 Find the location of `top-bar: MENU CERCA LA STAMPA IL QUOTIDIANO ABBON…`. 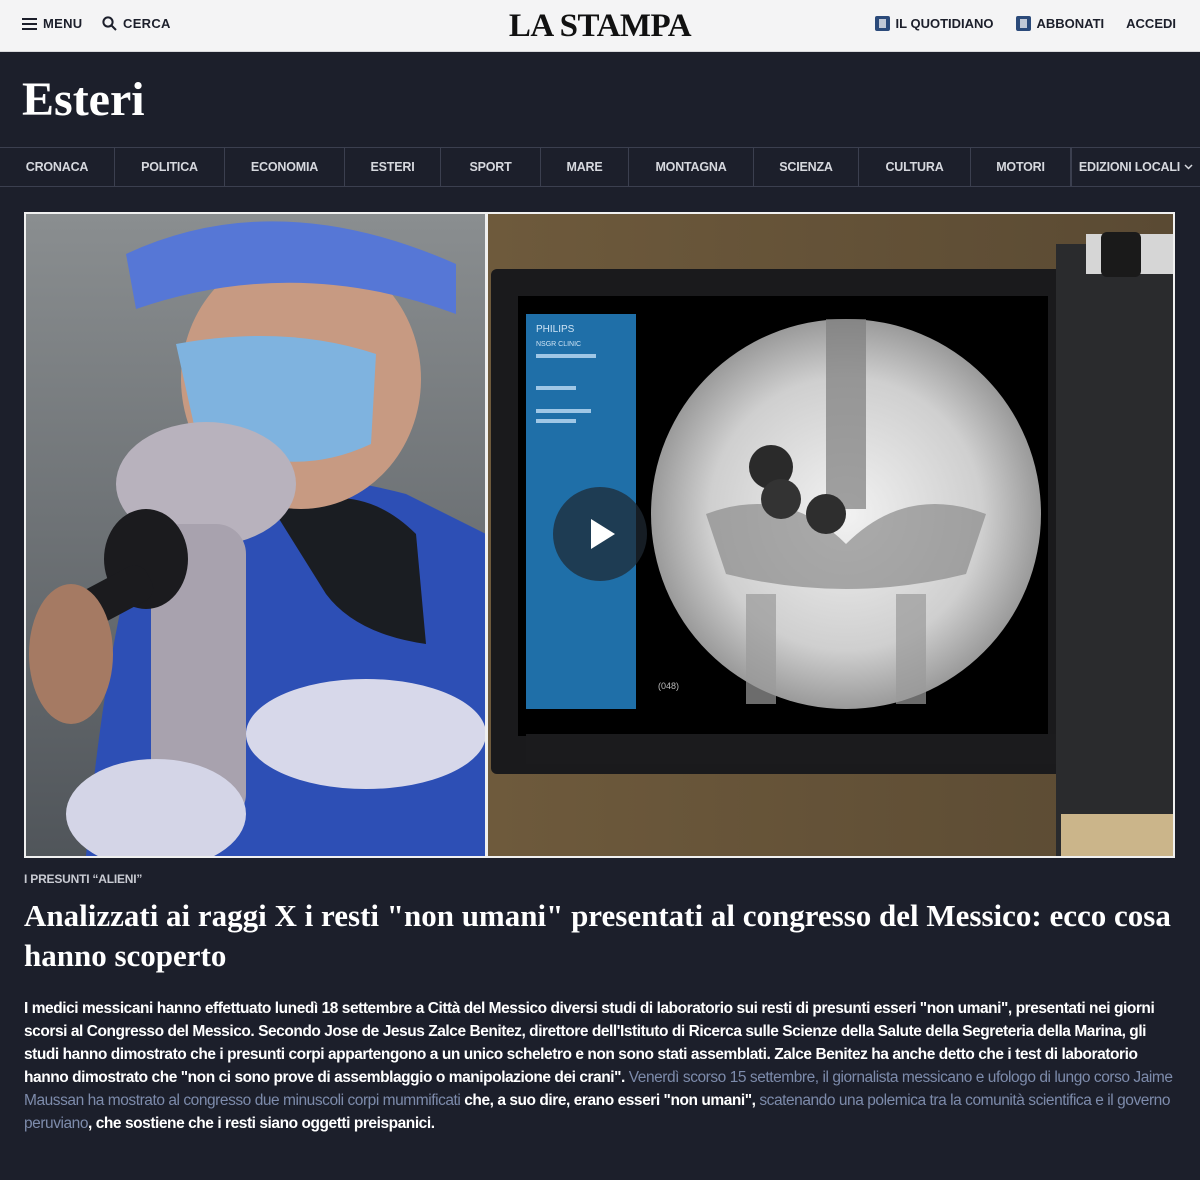

top-bar: MENU CERCA LA STAMPA IL QUOTIDIANO ABBON… is located at coordinates (600, 26).